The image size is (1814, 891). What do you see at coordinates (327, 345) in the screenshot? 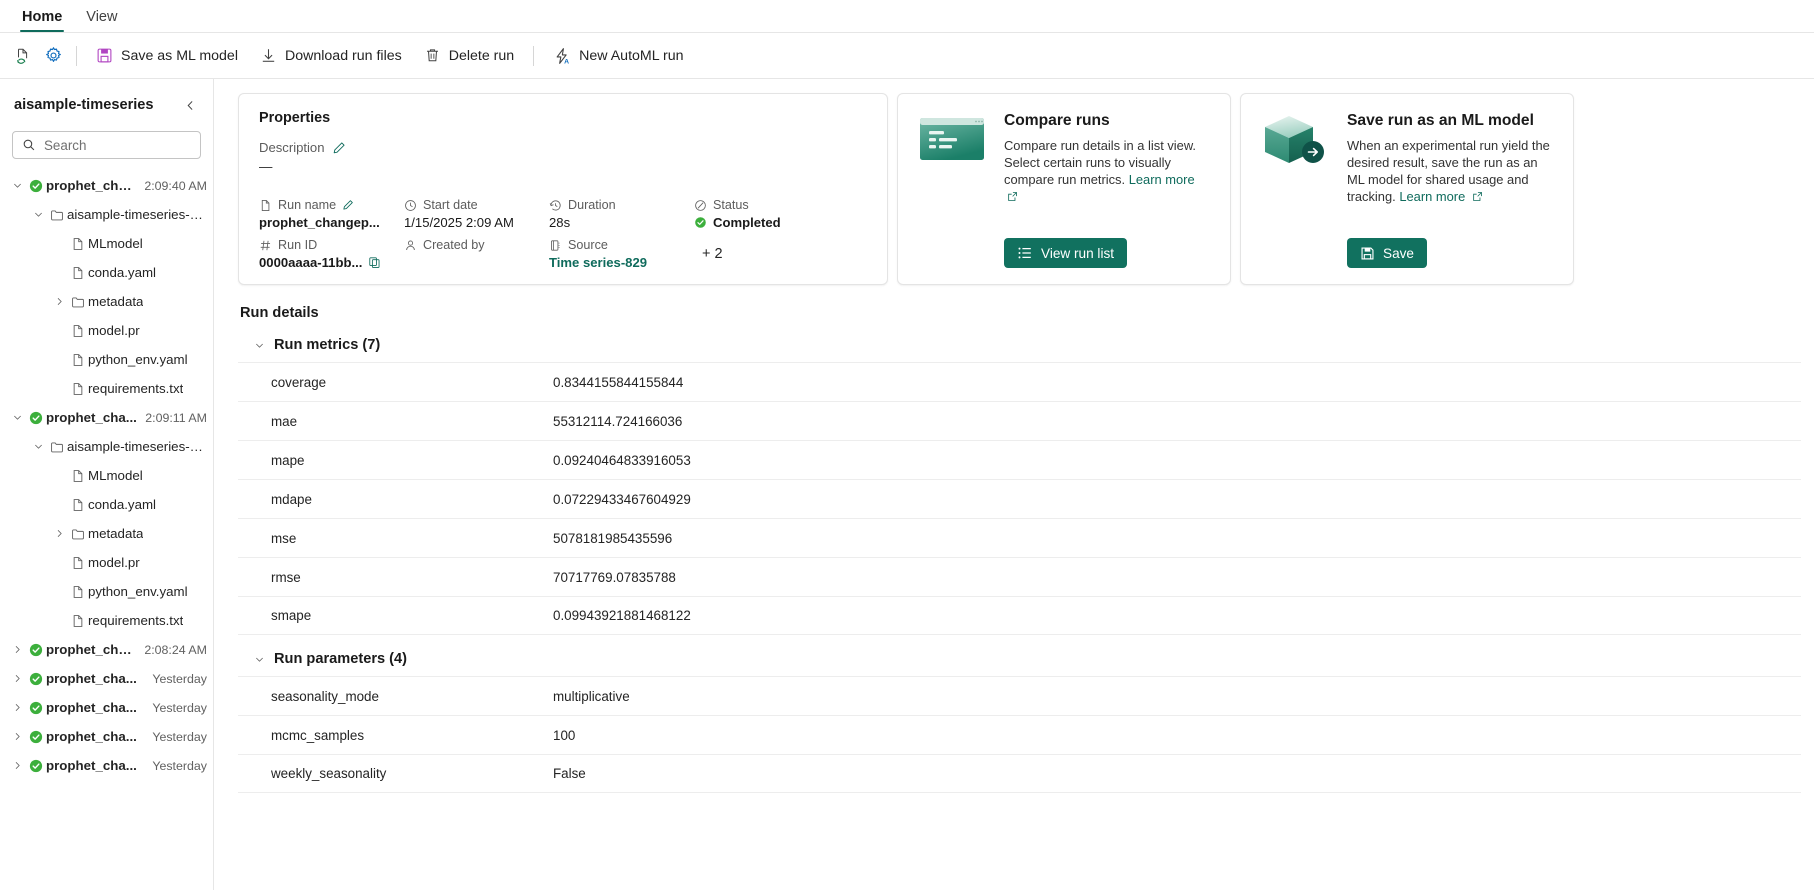
I see `section-title: Run metrics (7)` at bounding box center [327, 345].